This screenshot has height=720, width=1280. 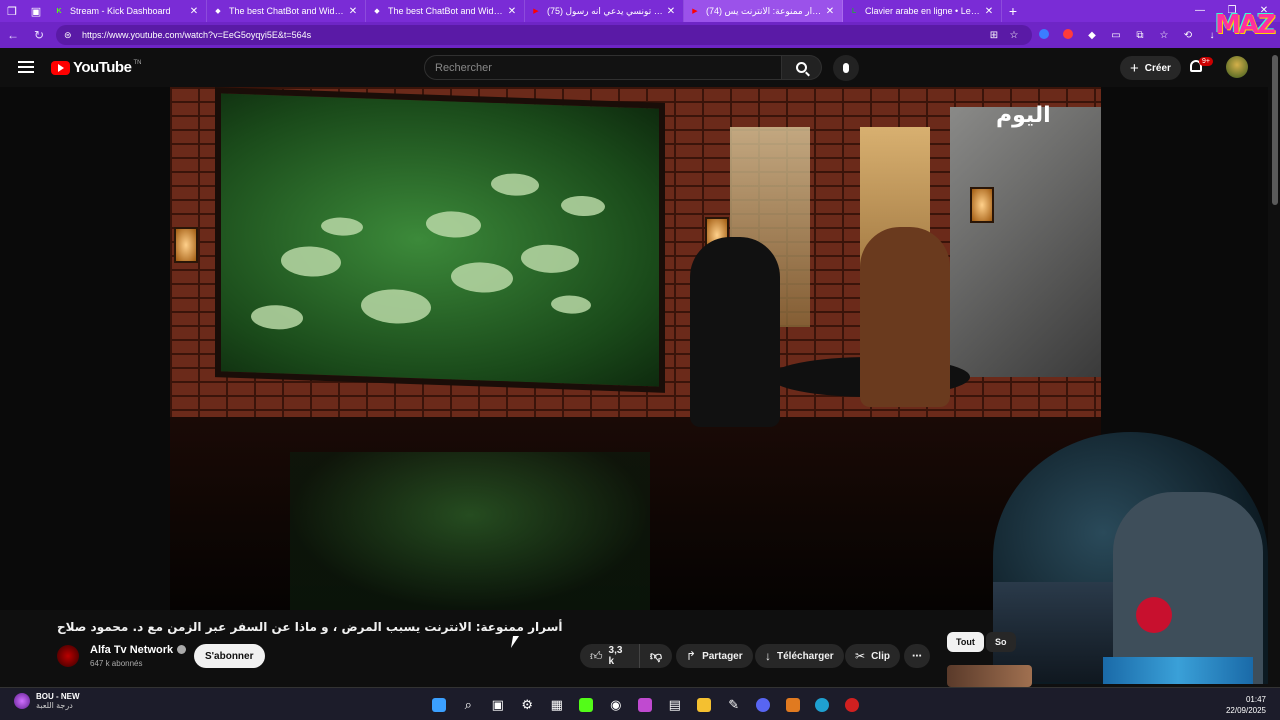 I want to click on tab-title: Stream - Kick Dashboard, so click(x=120, y=11).